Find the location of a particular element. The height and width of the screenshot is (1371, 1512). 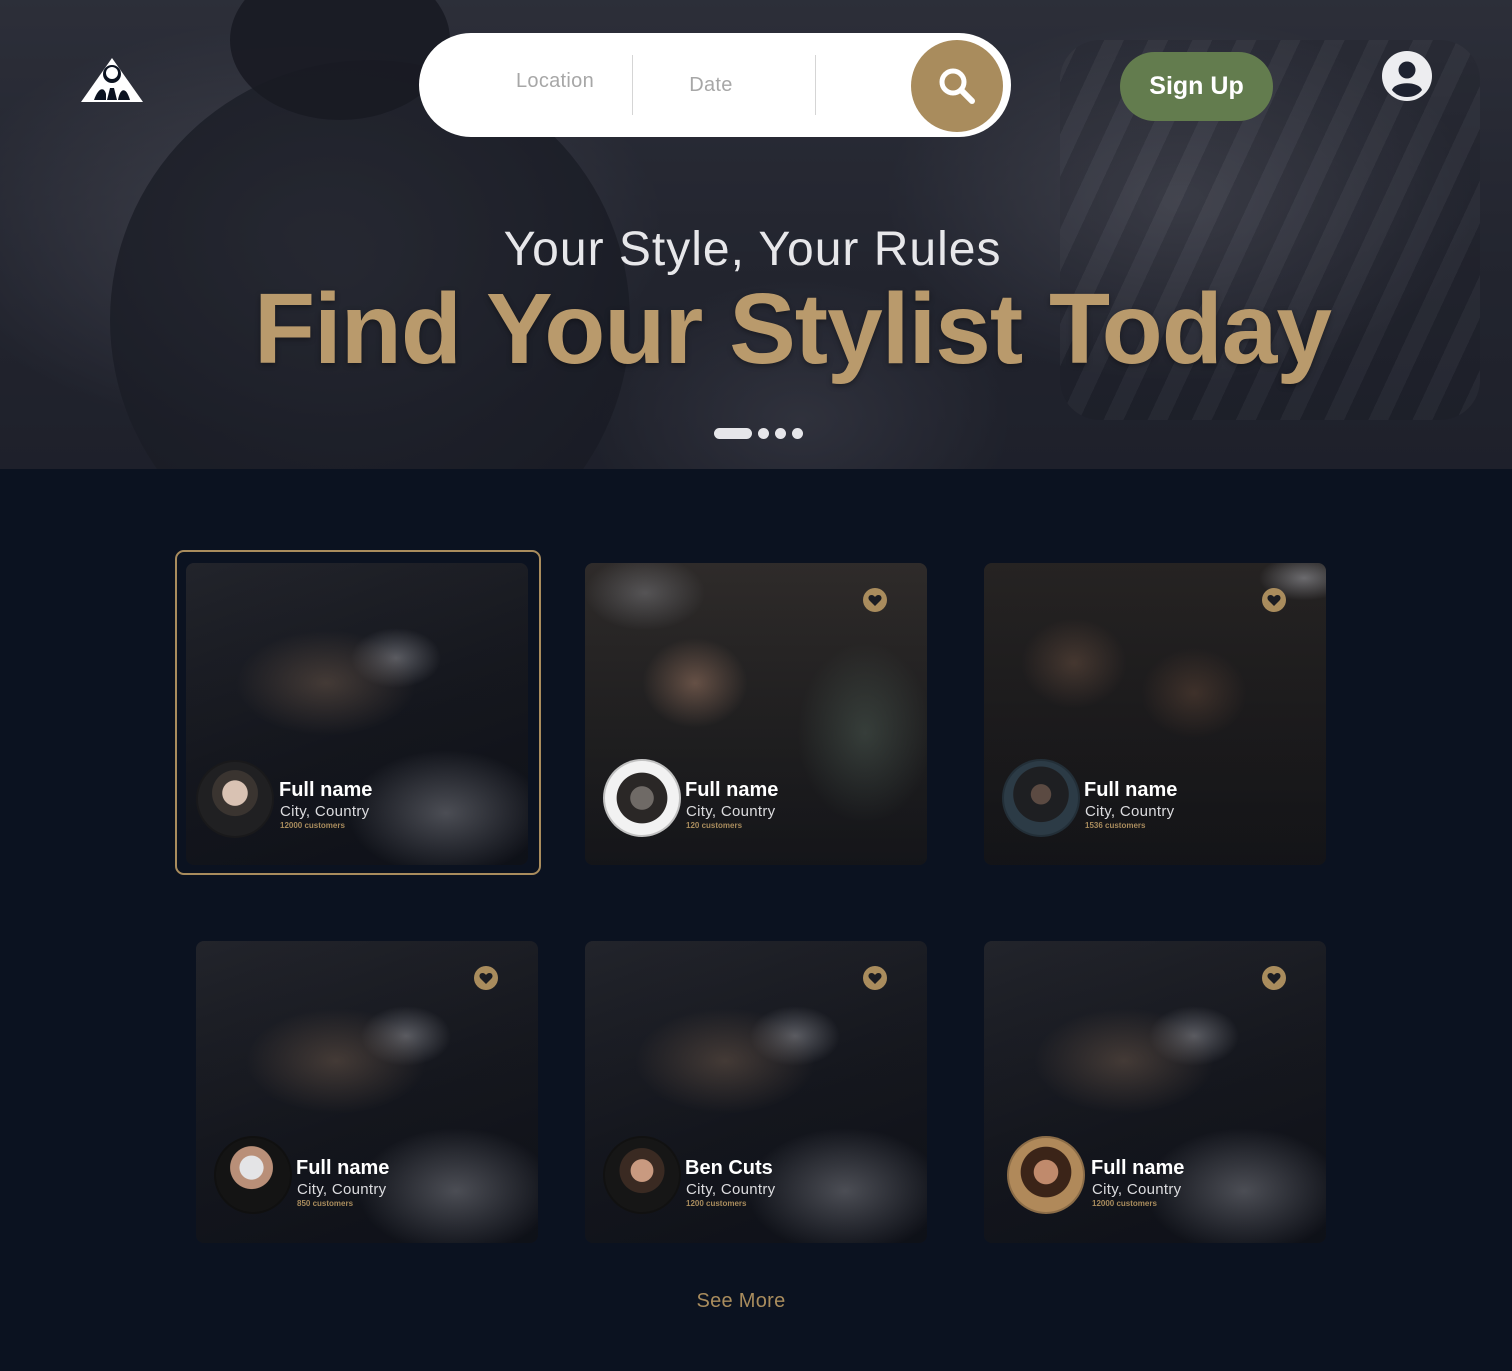

date-field: Date is located at coordinates (711, 85).